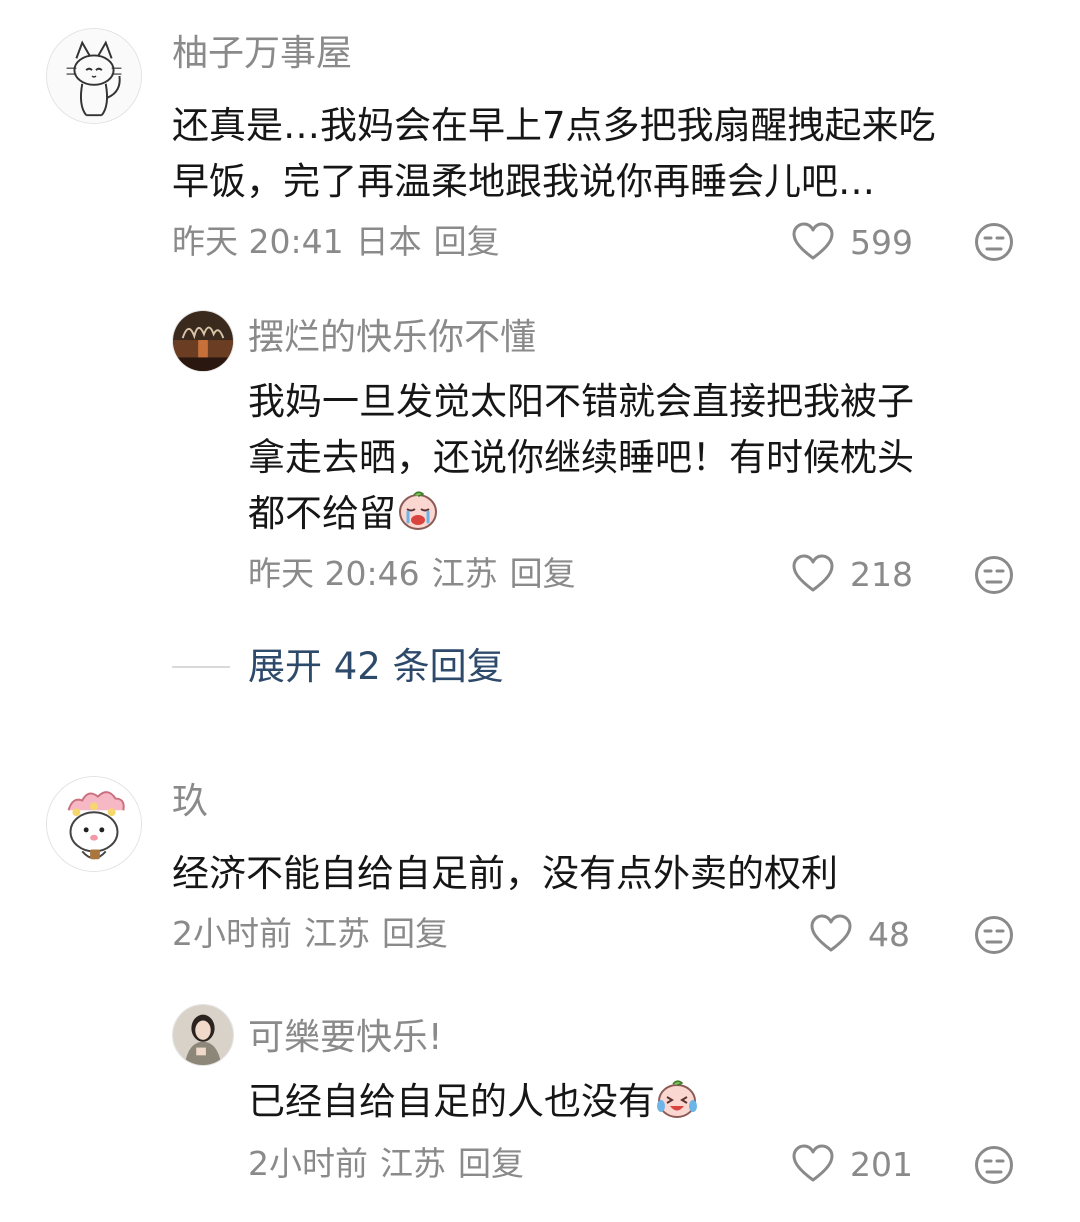 The image size is (1080, 1222). What do you see at coordinates (258, 241) in the screenshot?
I see `comment-time: 昨天 20:41` at bounding box center [258, 241].